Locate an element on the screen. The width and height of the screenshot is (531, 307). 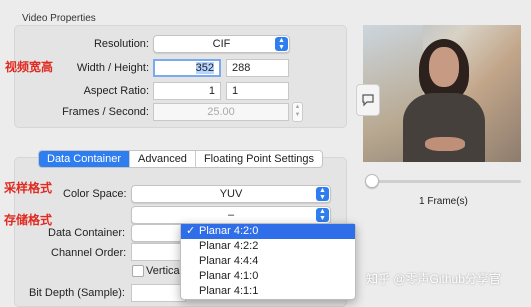
option-label: Planar 4:2:0 is located at coordinates (229, 231).